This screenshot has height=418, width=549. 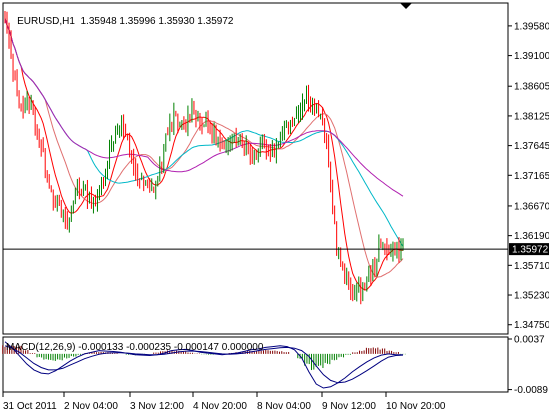 I want to click on shift-marker-icon, so click(x=406, y=6).